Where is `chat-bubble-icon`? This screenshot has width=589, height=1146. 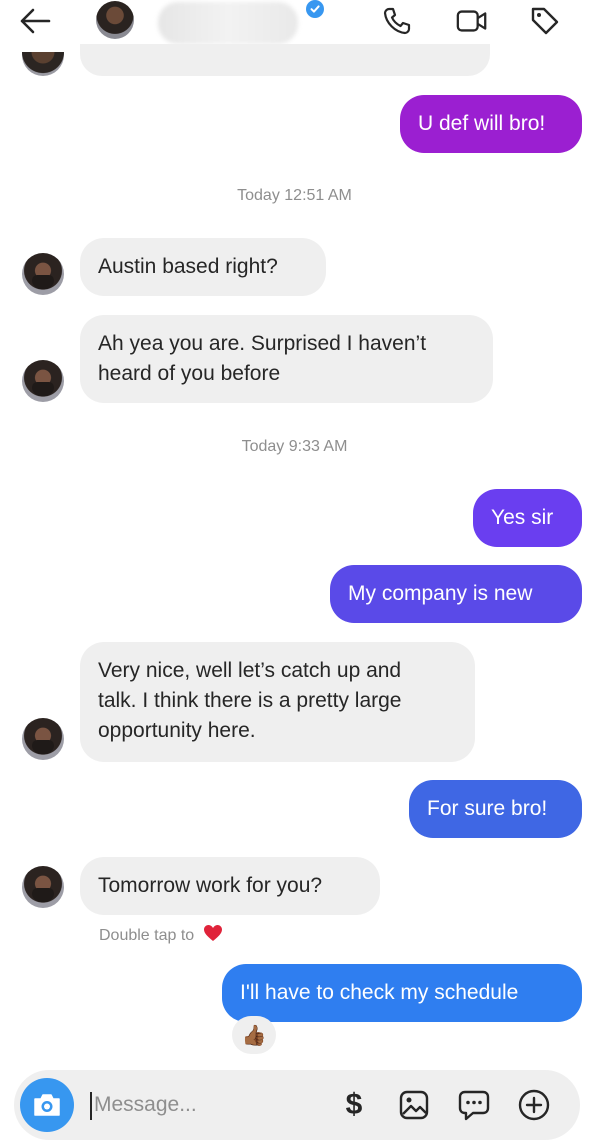 chat-bubble-icon is located at coordinates (474, 1105).